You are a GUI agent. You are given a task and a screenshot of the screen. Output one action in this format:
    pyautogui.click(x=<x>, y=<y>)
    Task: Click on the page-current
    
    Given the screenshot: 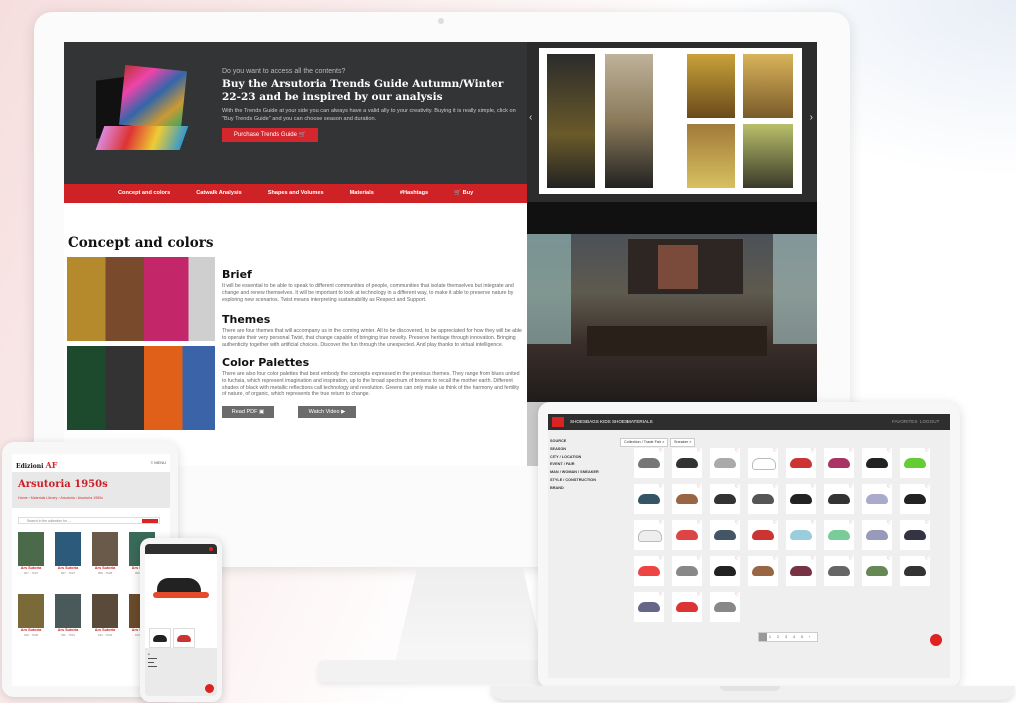 What is the action you would take?
    pyautogui.click(x=763, y=637)
    